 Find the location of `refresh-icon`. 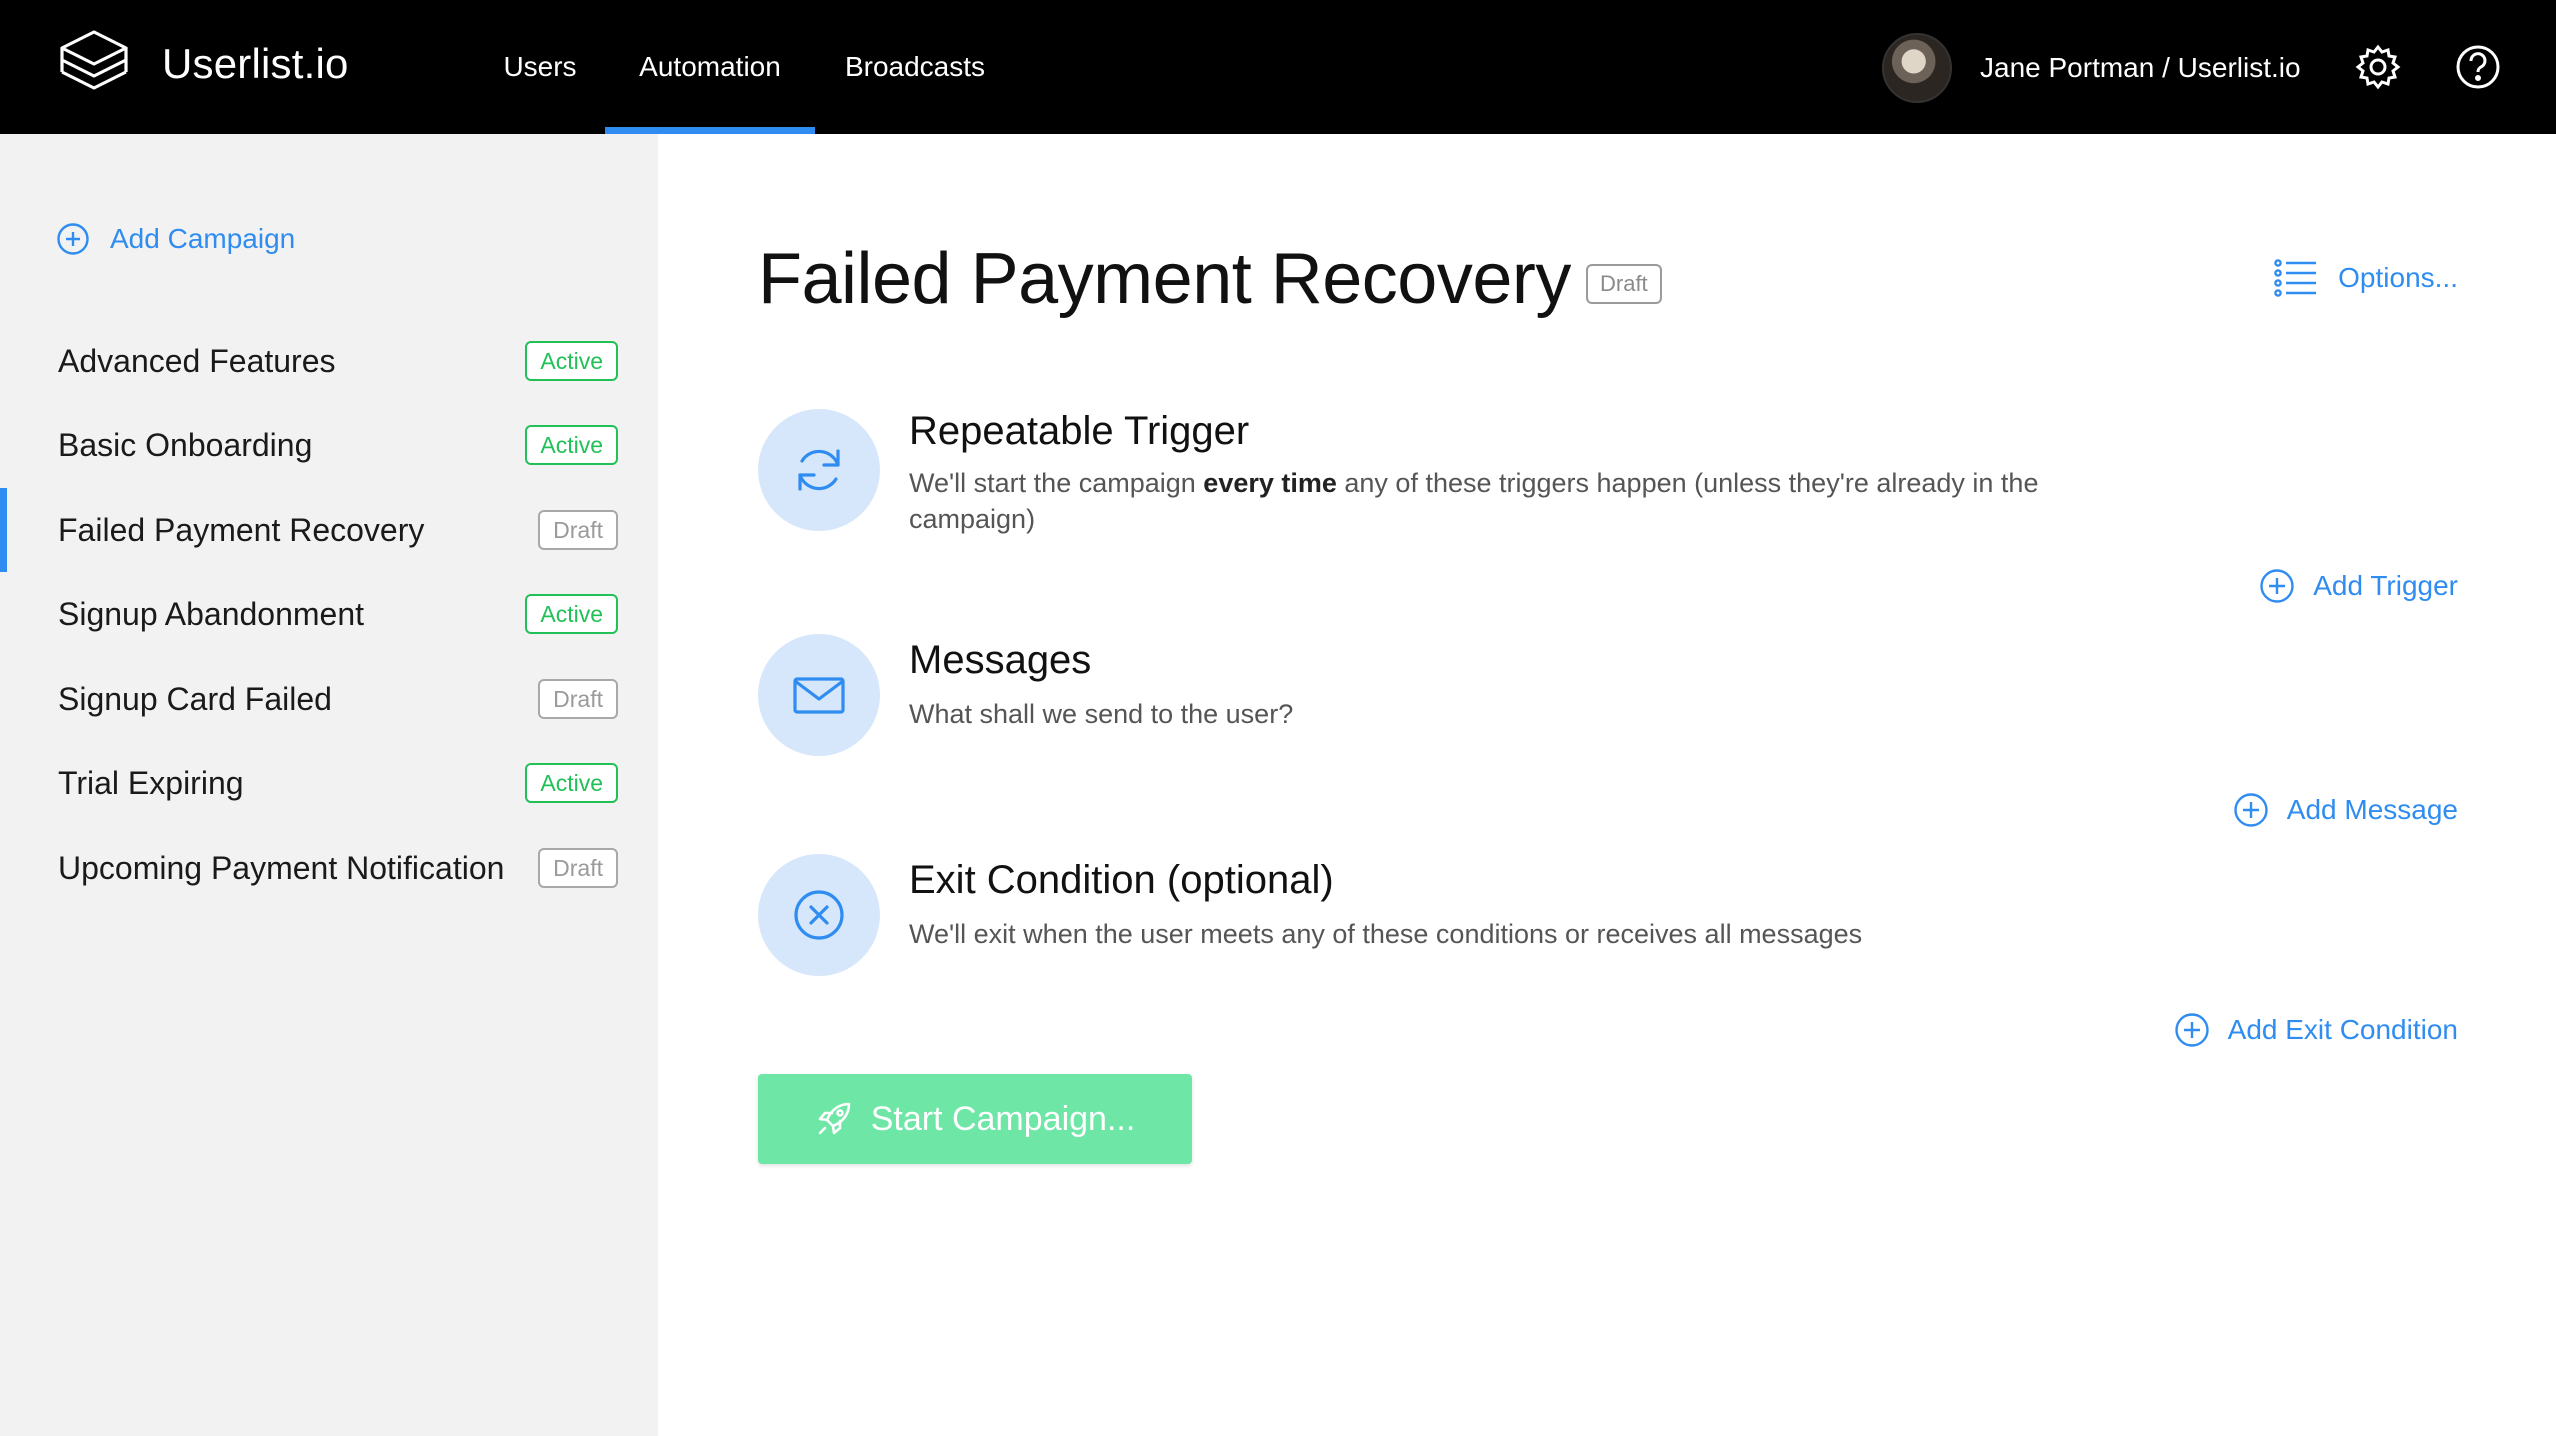

refresh-icon is located at coordinates (819, 470).